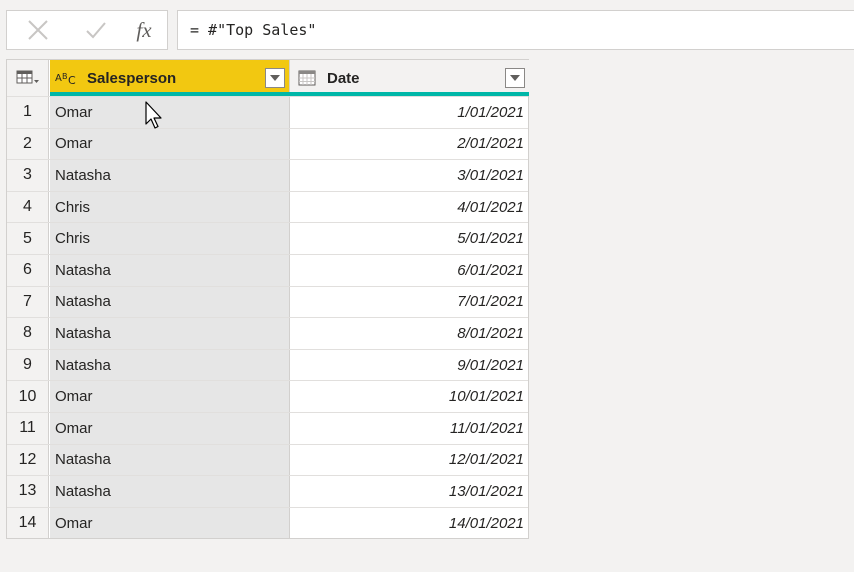 This screenshot has width=854, height=572. I want to click on table-row: 13 Natasha 13/01/2021, so click(267, 491).